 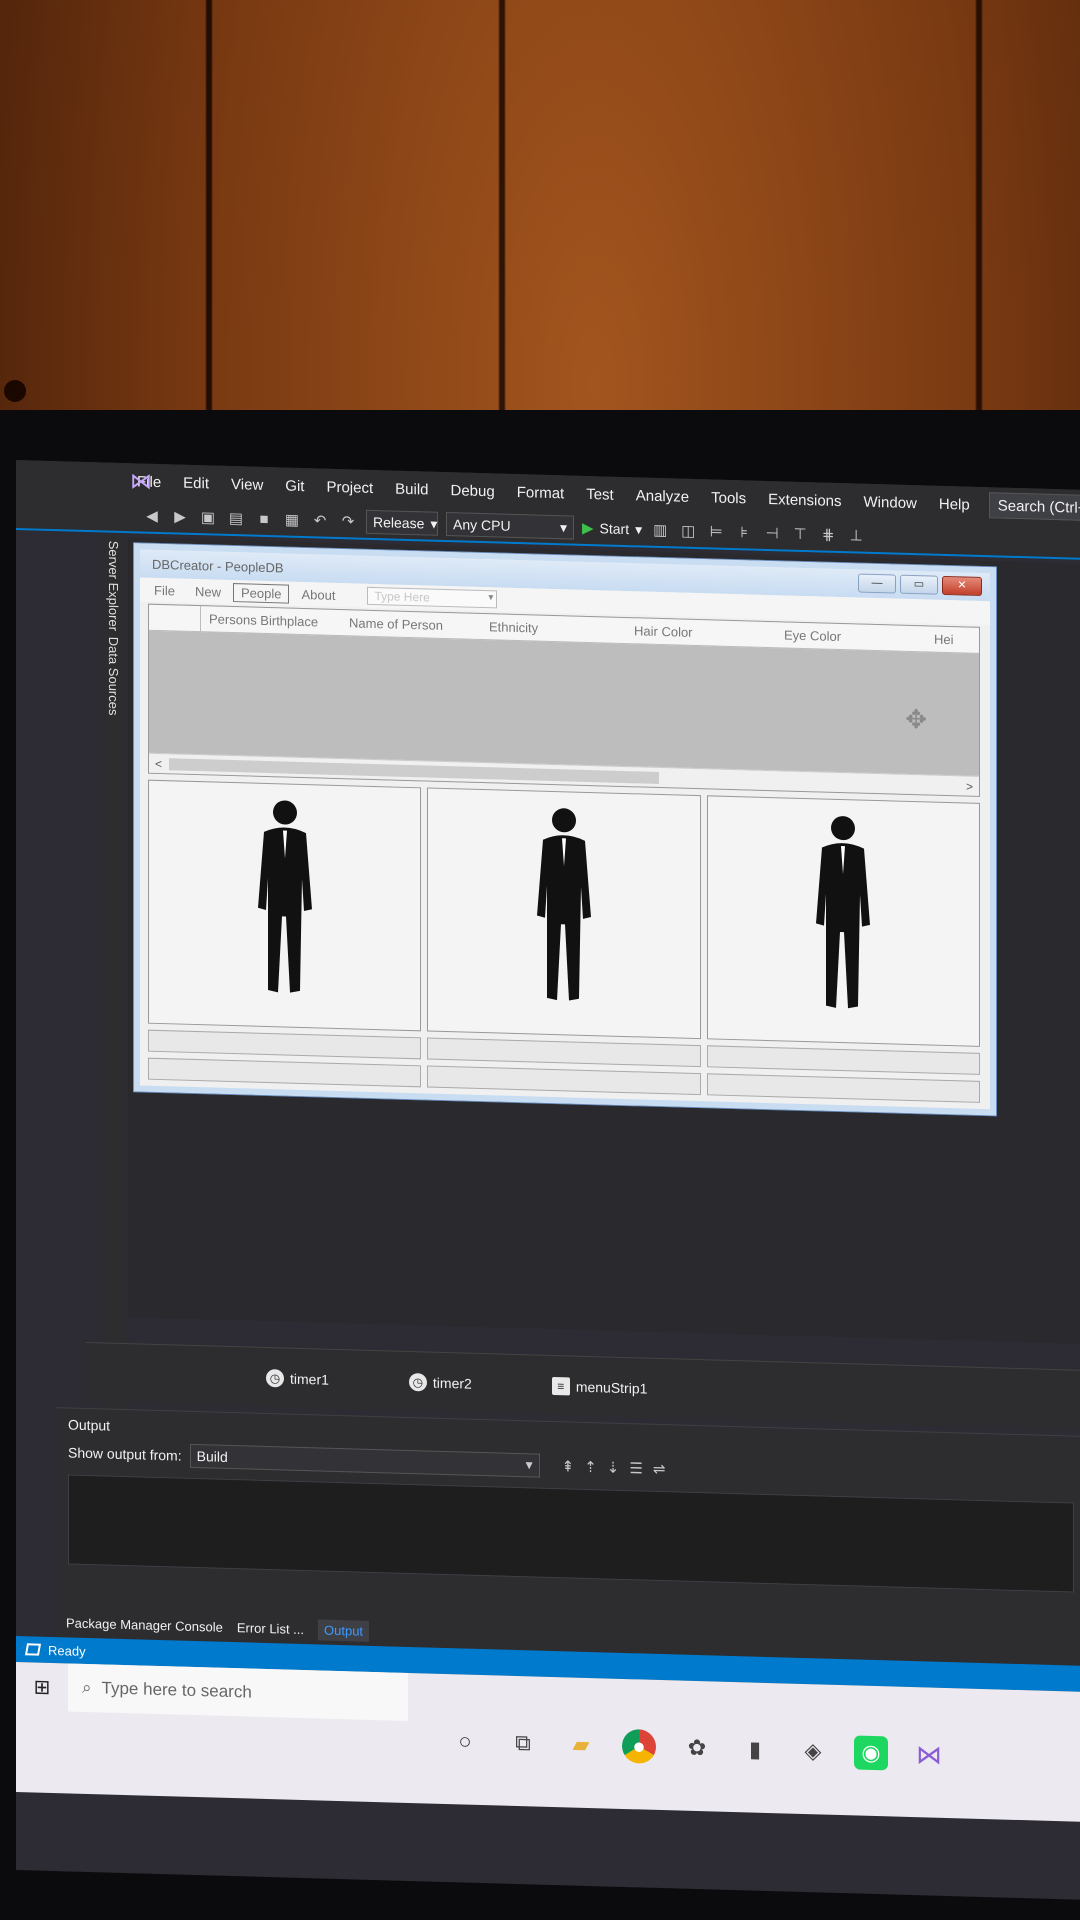 I want to click on open-folder-icon: ▤, so click(x=236, y=518).